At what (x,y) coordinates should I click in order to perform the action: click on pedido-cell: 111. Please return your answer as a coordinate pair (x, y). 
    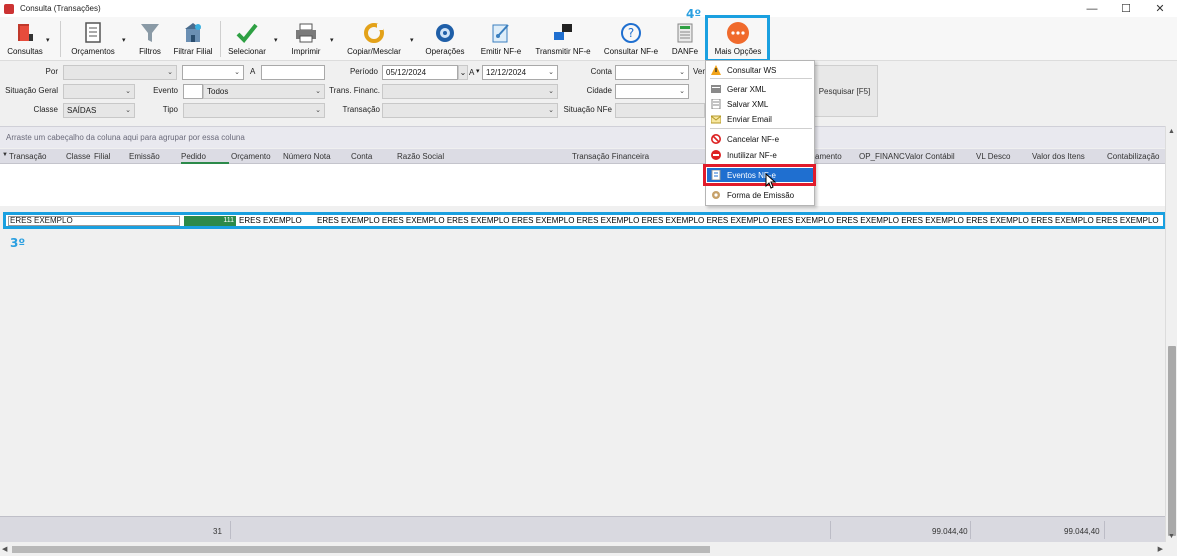
    Looking at the image, I should click on (210, 221).